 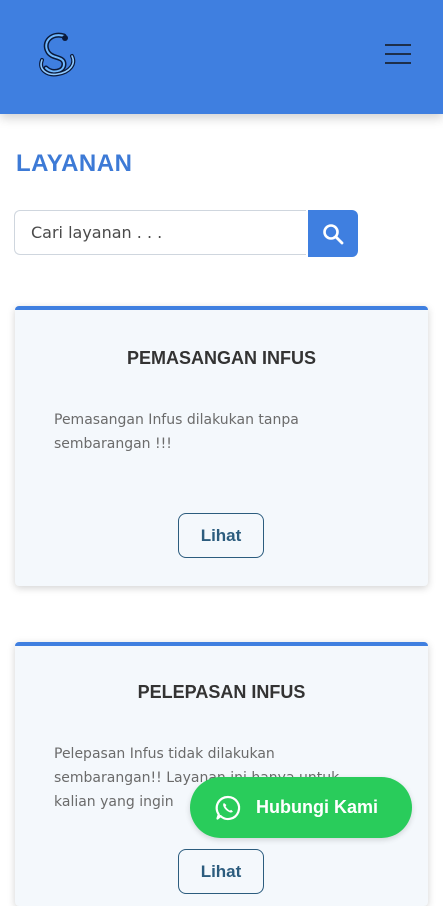 What do you see at coordinates (221, 57) in the screenshot?
I see `top-navbar` at bounding box center [221, 57].